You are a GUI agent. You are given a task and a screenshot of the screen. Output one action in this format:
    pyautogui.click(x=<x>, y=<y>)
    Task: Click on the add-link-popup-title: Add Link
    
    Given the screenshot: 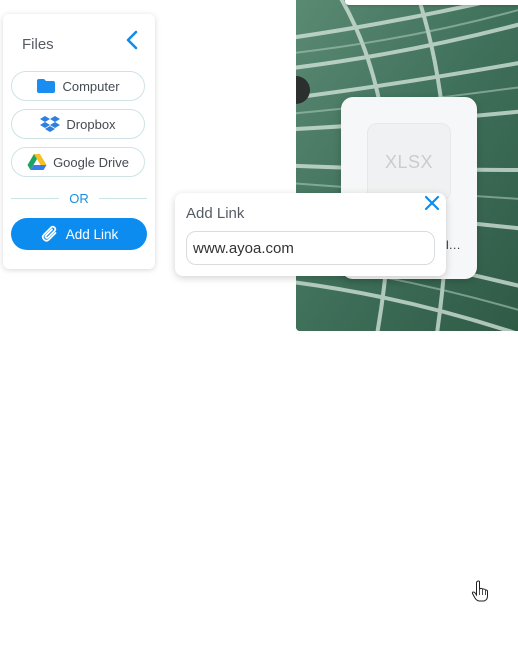 What is the action you would take?
    pyautogui.click(x=215, y=213)
    